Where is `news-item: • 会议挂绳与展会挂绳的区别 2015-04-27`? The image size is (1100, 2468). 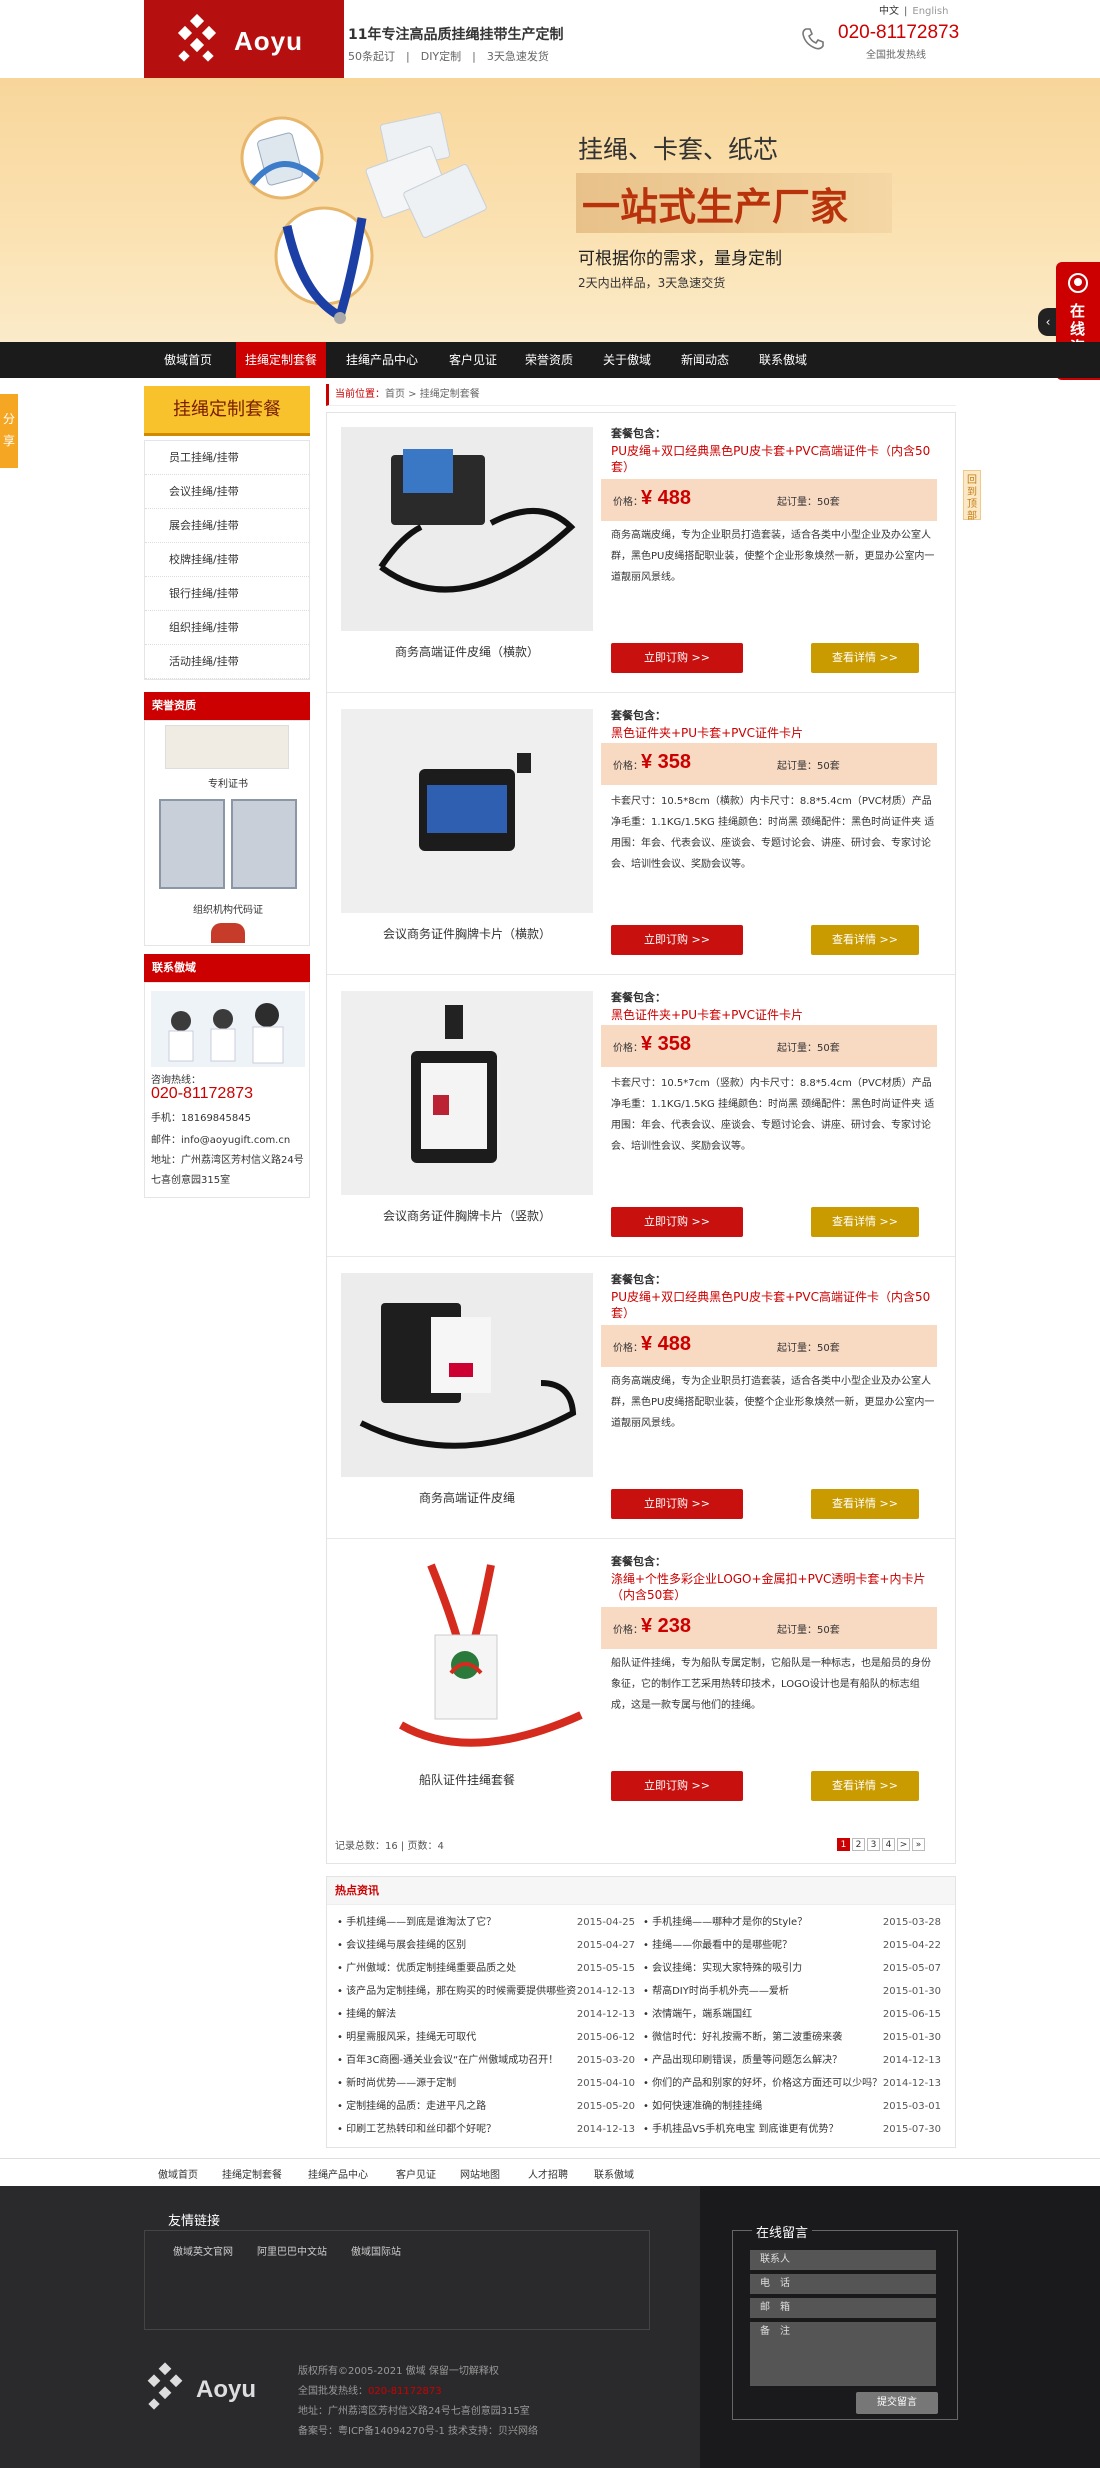 news-item: • 会议挂绳与展会挂绳的区别 2015-04-27 is located at coordinates (486, 1945).